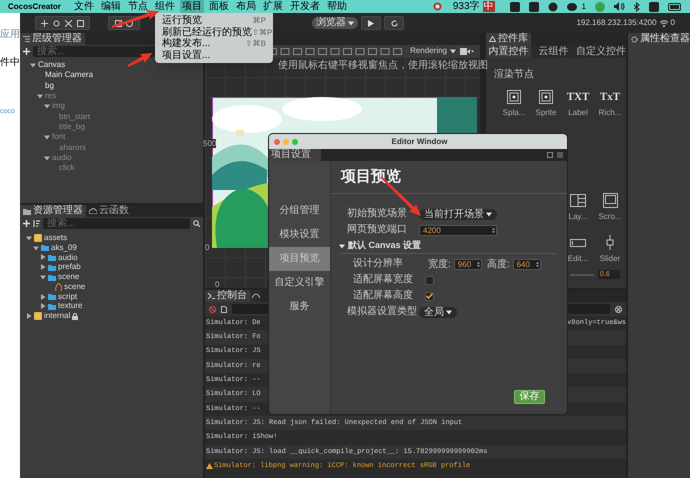 The height and width of the screenshot is (478, 690). Describe the element at coordinates (578, 97) in the screenshot. I see `text-glyph-icon: TXT` at that location.